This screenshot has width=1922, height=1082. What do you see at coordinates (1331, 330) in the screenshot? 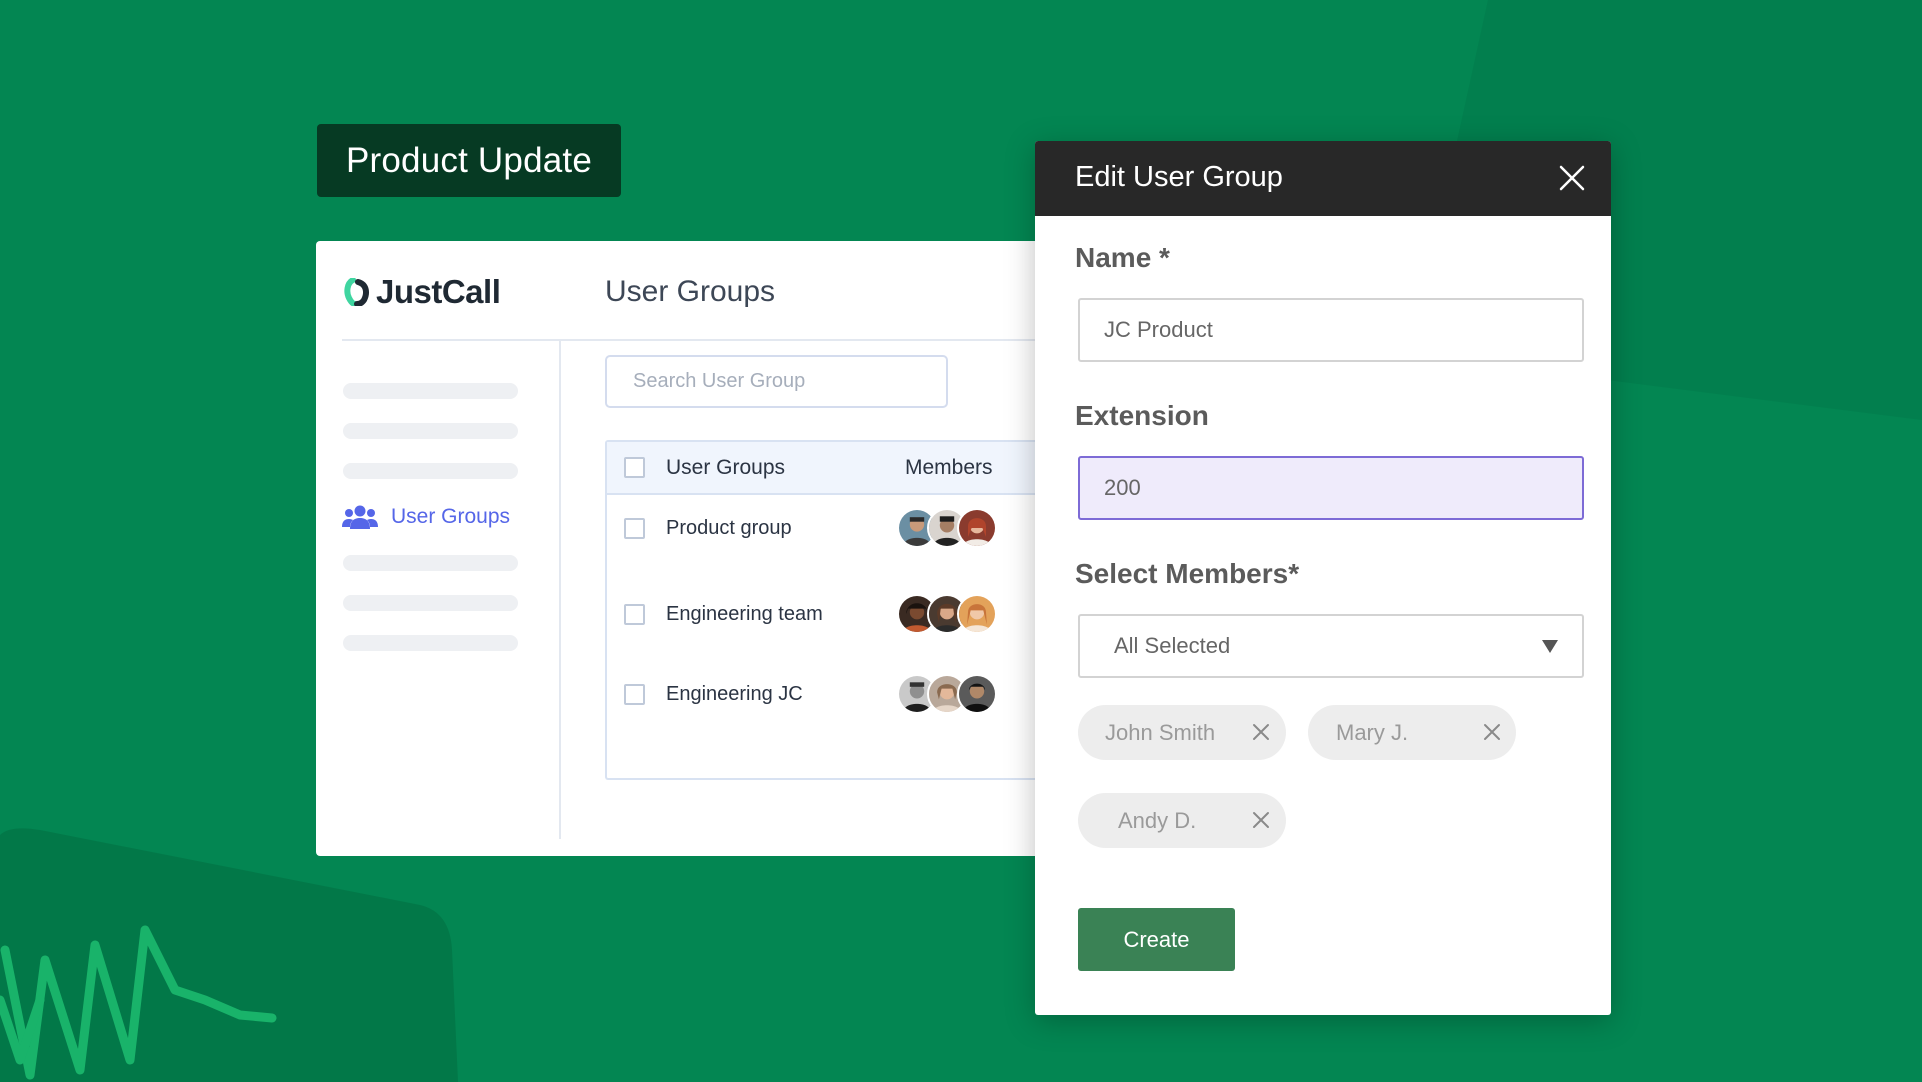
I see `name-field: JC Product` at bounding box center [1331, 330].